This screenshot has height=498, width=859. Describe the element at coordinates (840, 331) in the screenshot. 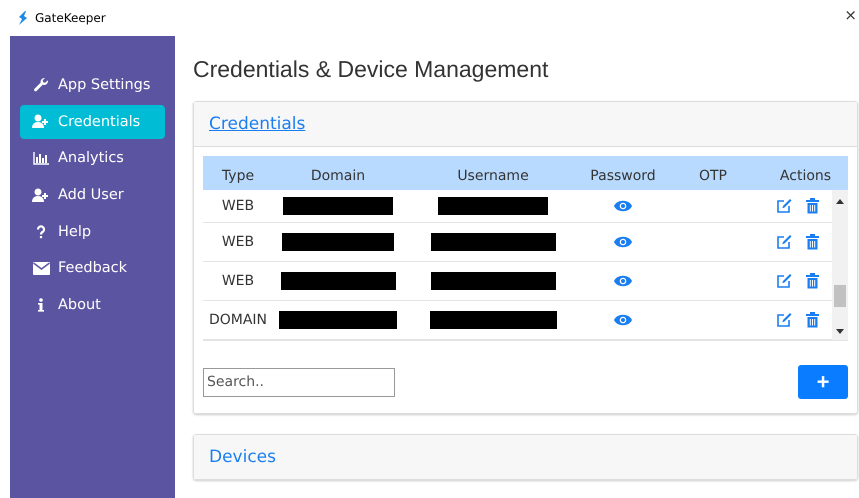

I see `scroll-down-icon` at that location.